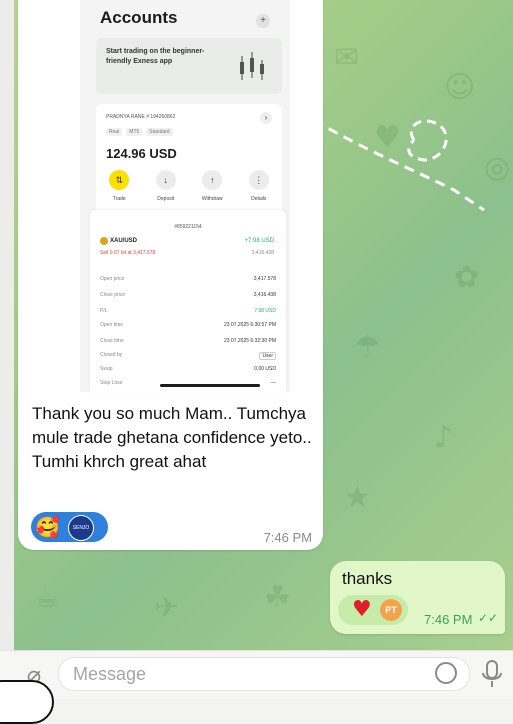 The width and height of the screenshot is (513, 724). I want to click on detail-row: Close price 3,416.438, so click(188, 295).